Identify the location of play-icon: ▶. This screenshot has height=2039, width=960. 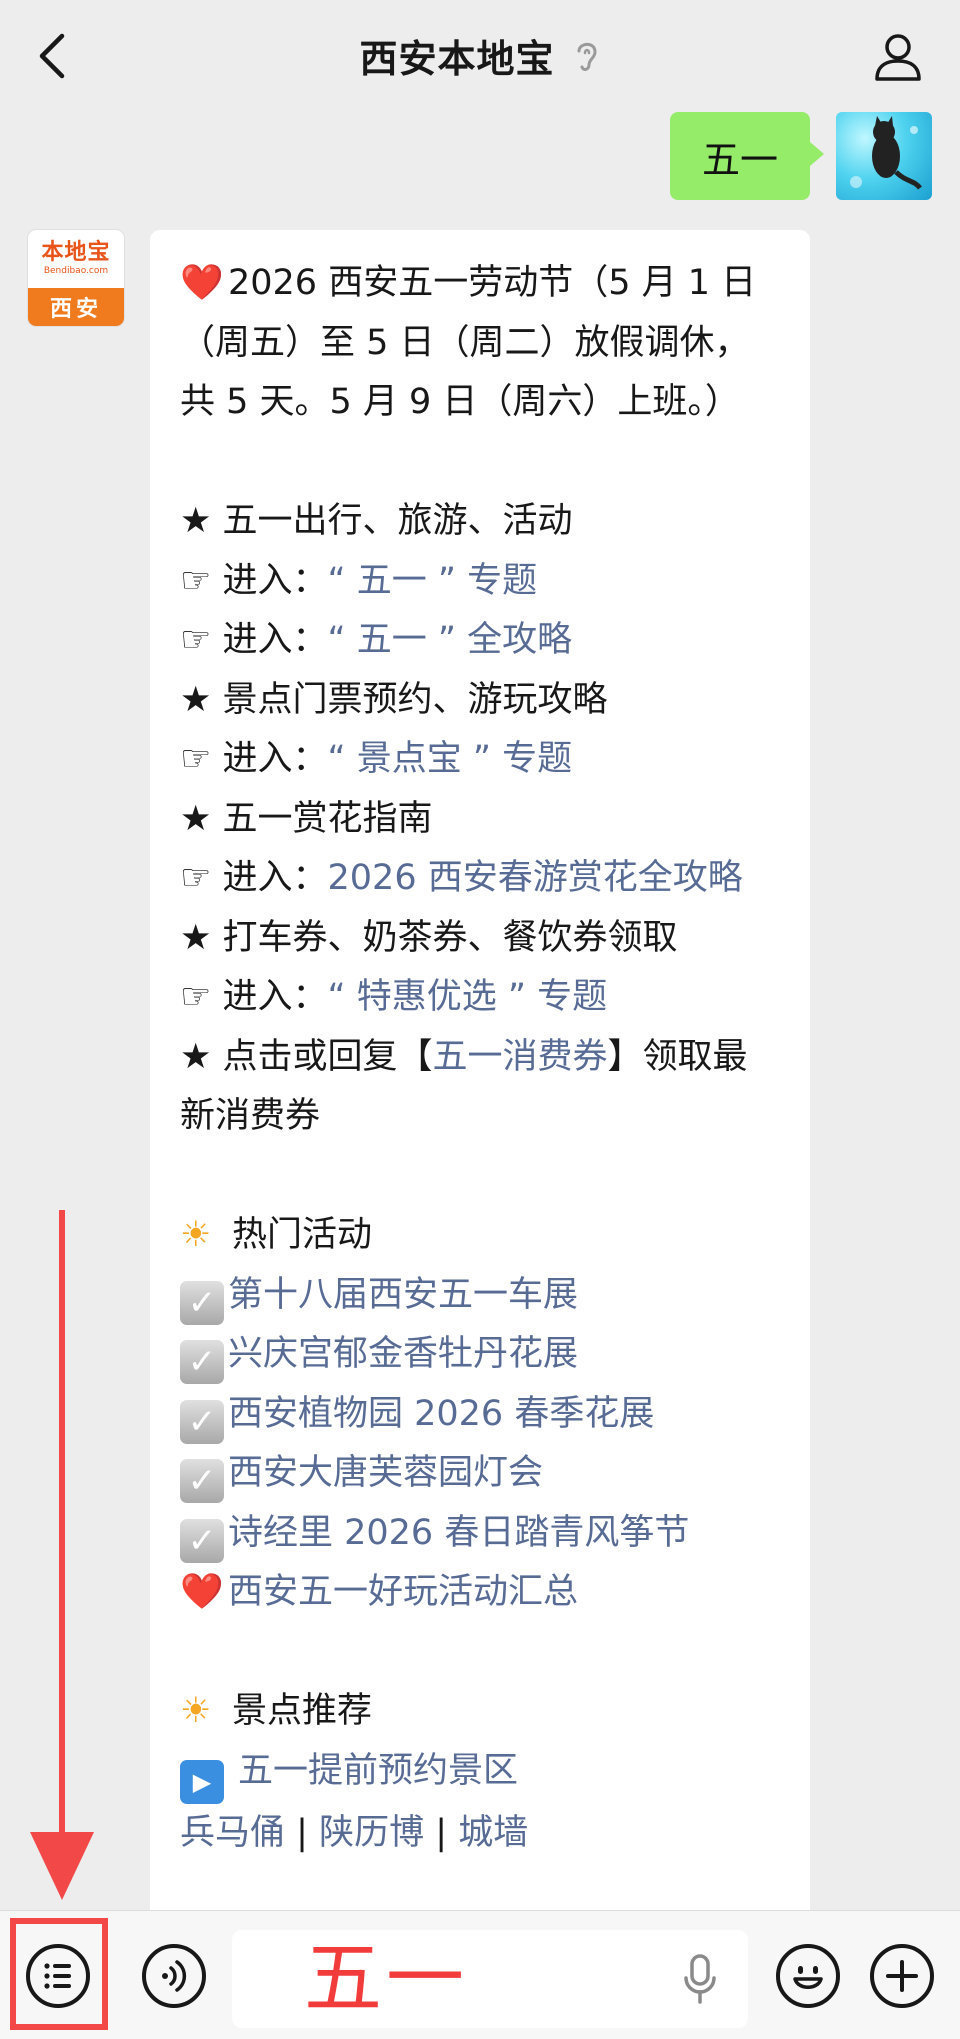
(202, 1781).